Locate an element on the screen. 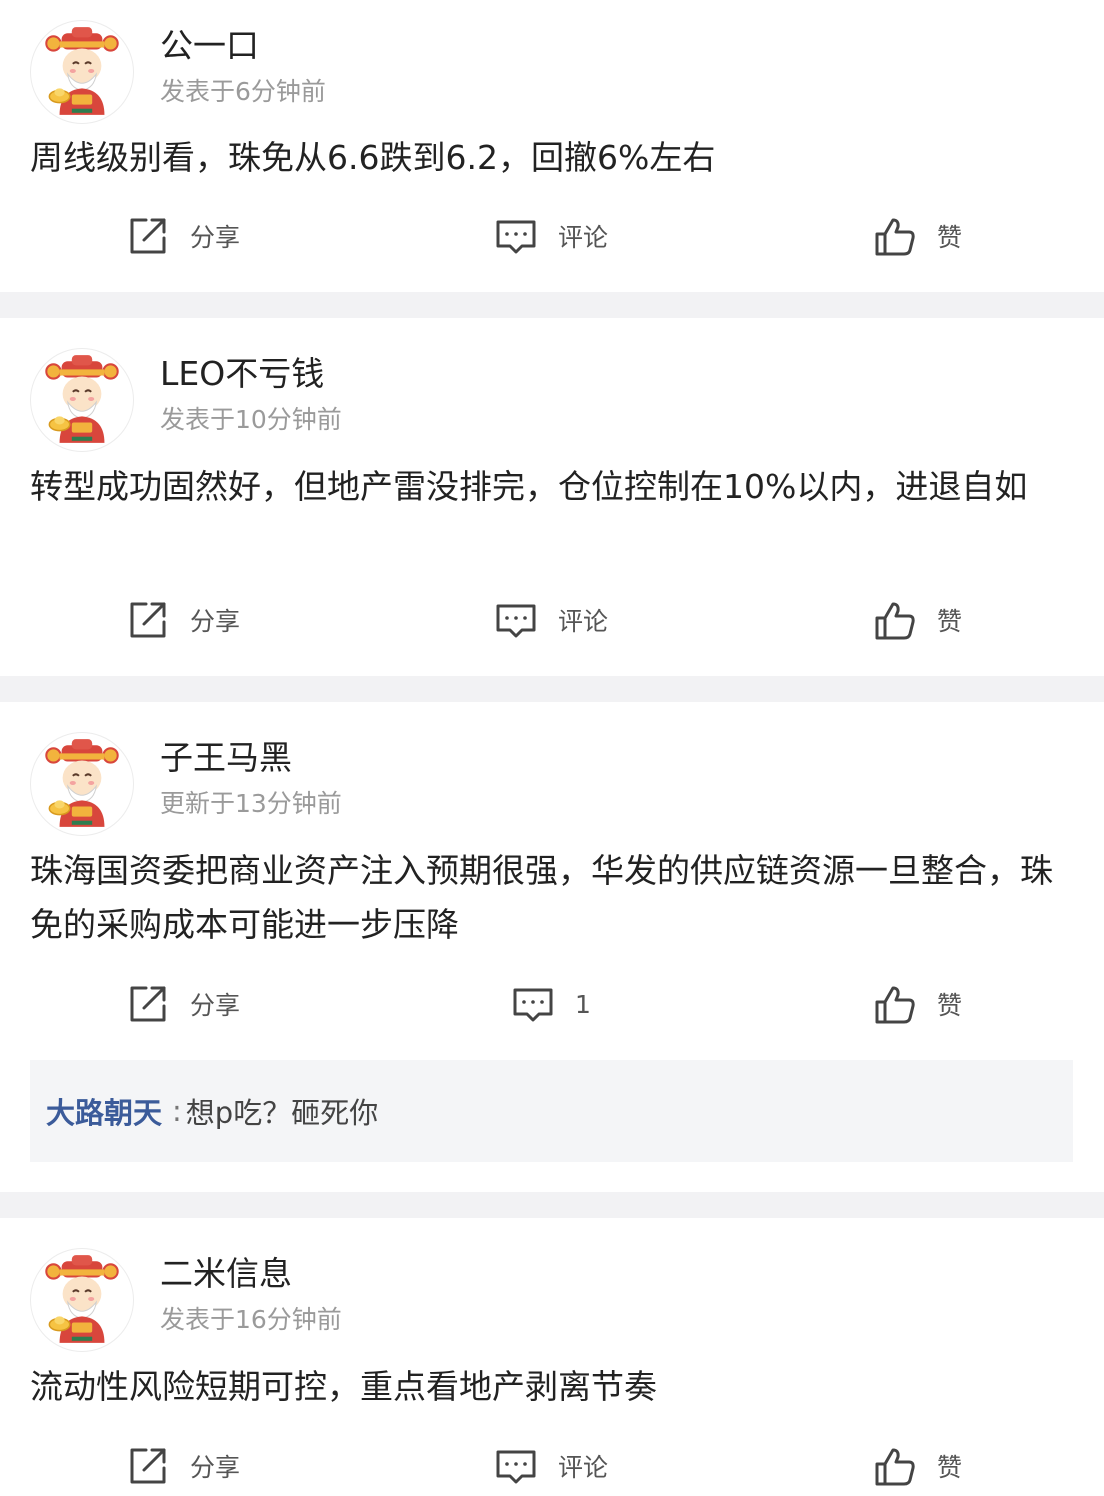 The image size is (1104, 1496). post-content: 流动性风险短期可控，重点看地产剥离节奏 is located at coordinates (343, 1386).